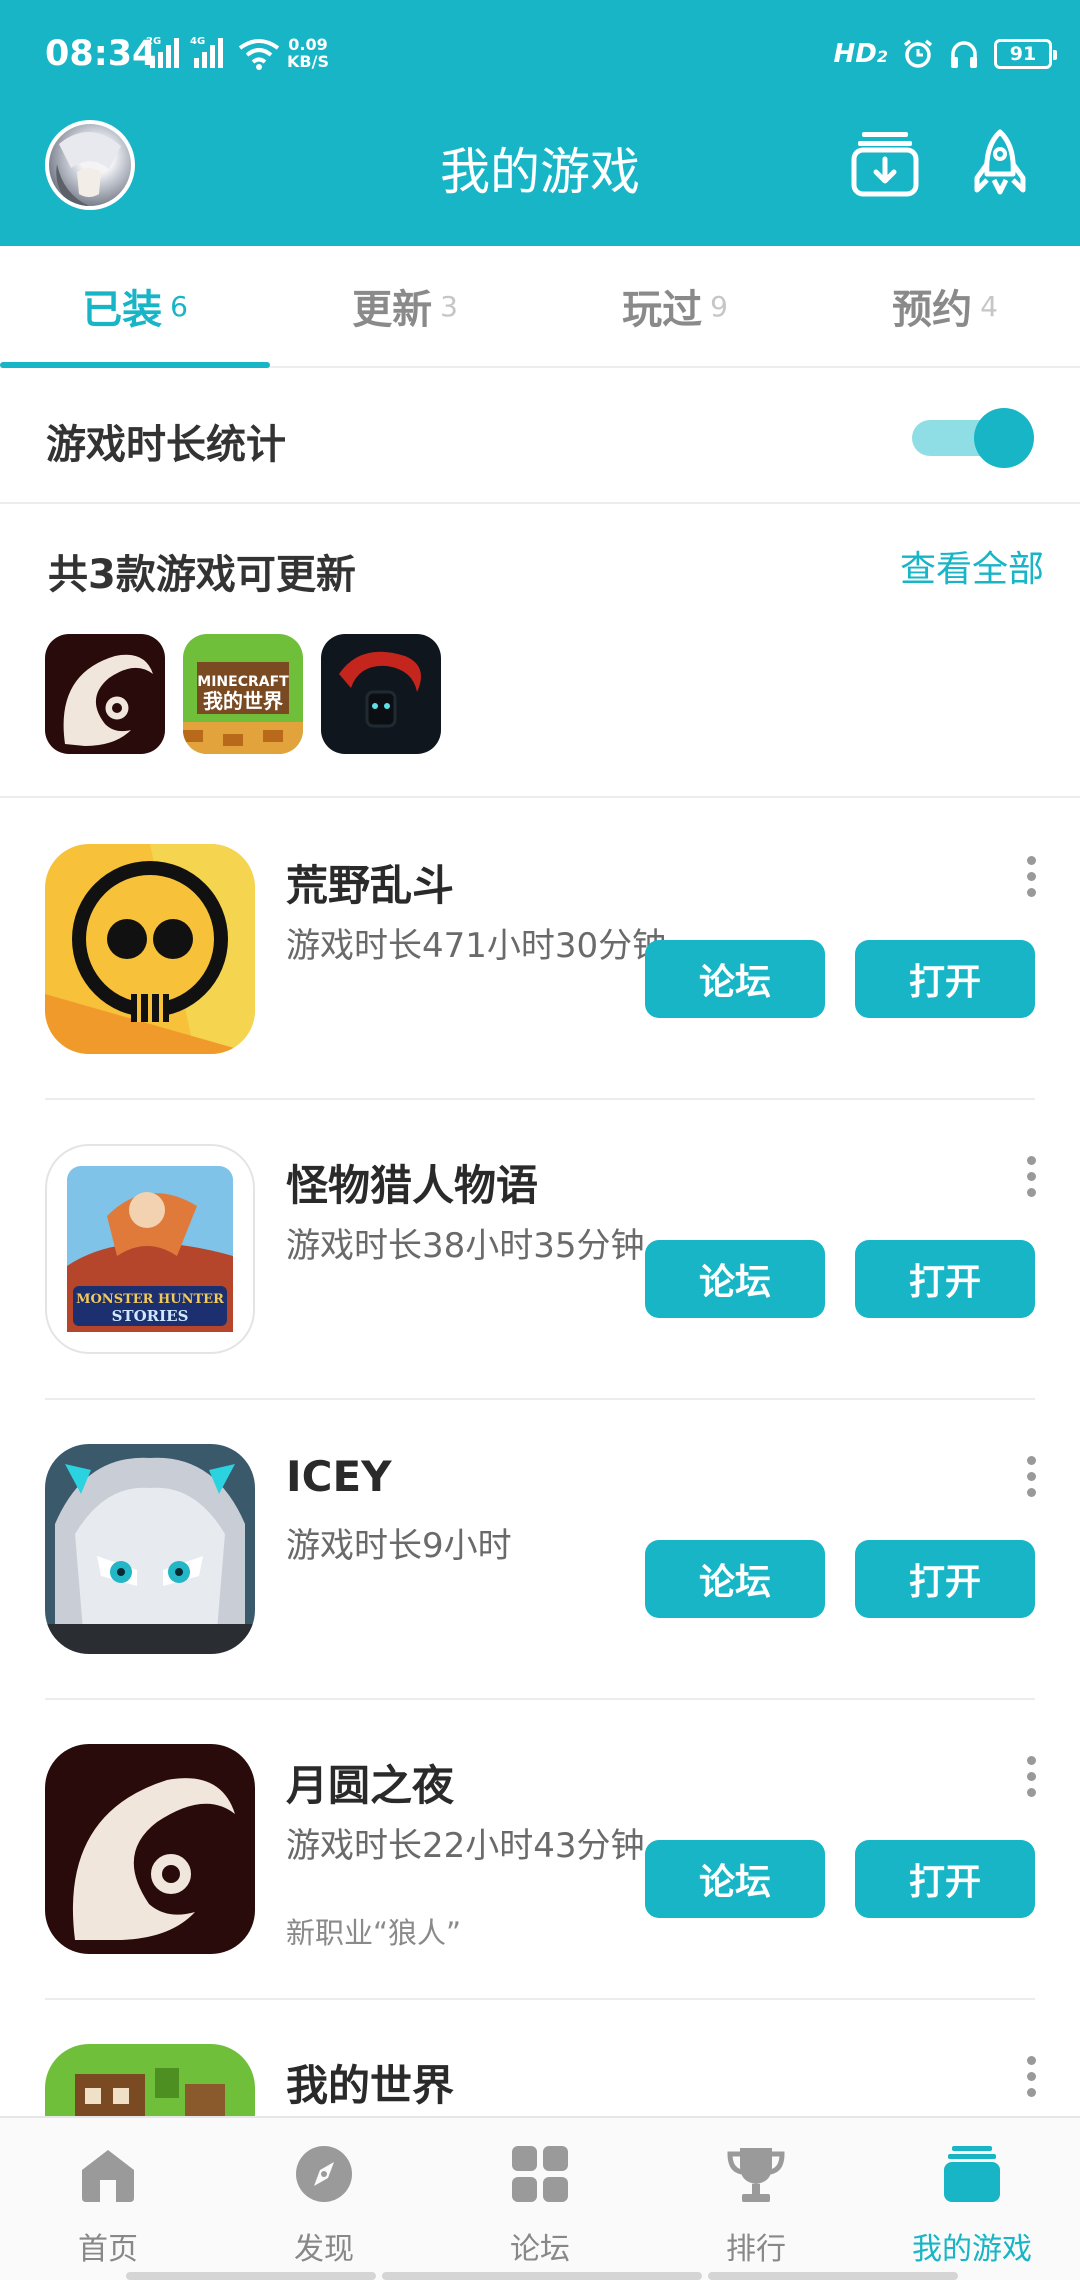 This screenshot has width=1080, height=2280. Describe the element at coordinates (540, 2276) in the screenshot. I see `gesture-bar` at that location.